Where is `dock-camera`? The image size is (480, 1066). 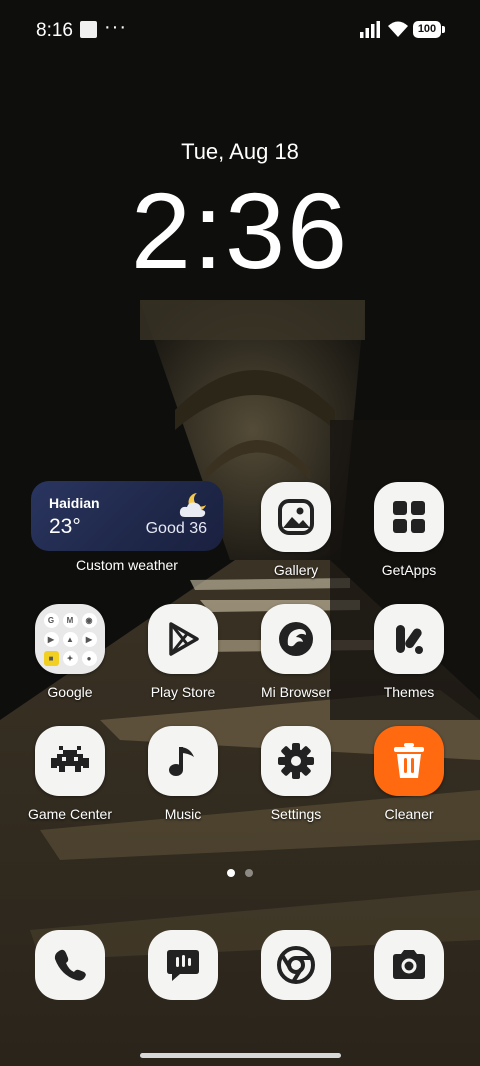 dock-camera is located at coordinates (409, 965).